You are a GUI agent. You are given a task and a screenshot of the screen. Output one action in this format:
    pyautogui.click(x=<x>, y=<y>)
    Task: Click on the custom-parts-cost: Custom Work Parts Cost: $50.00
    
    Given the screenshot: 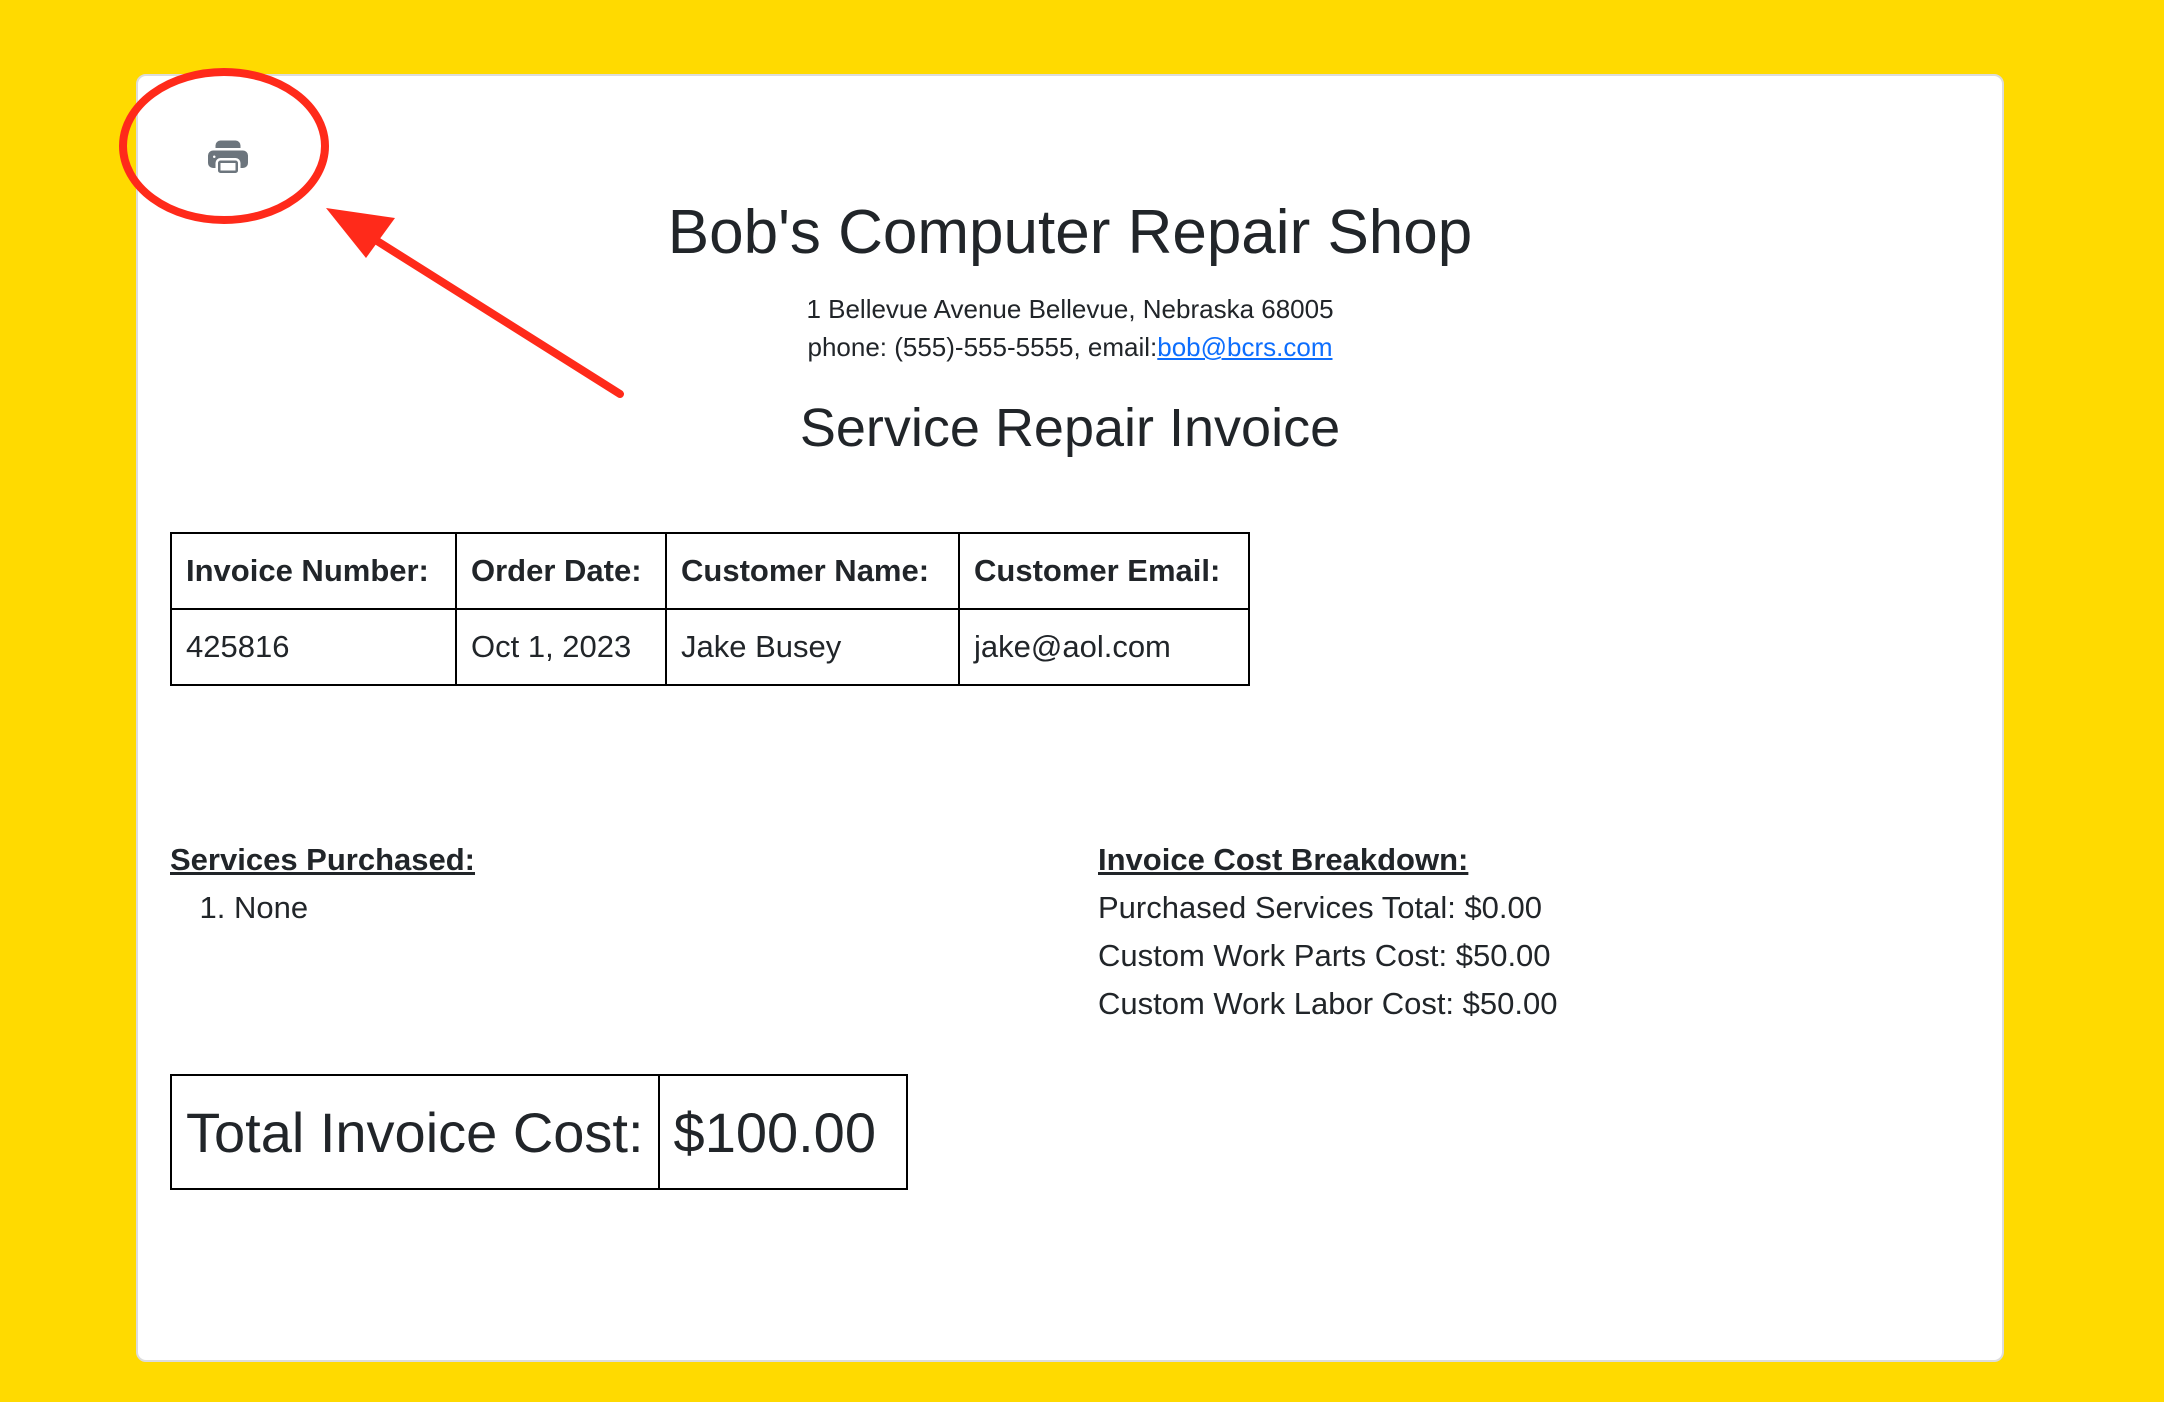 What is the action you would take?
    pyautogui.click(x=1324, y=955)
    